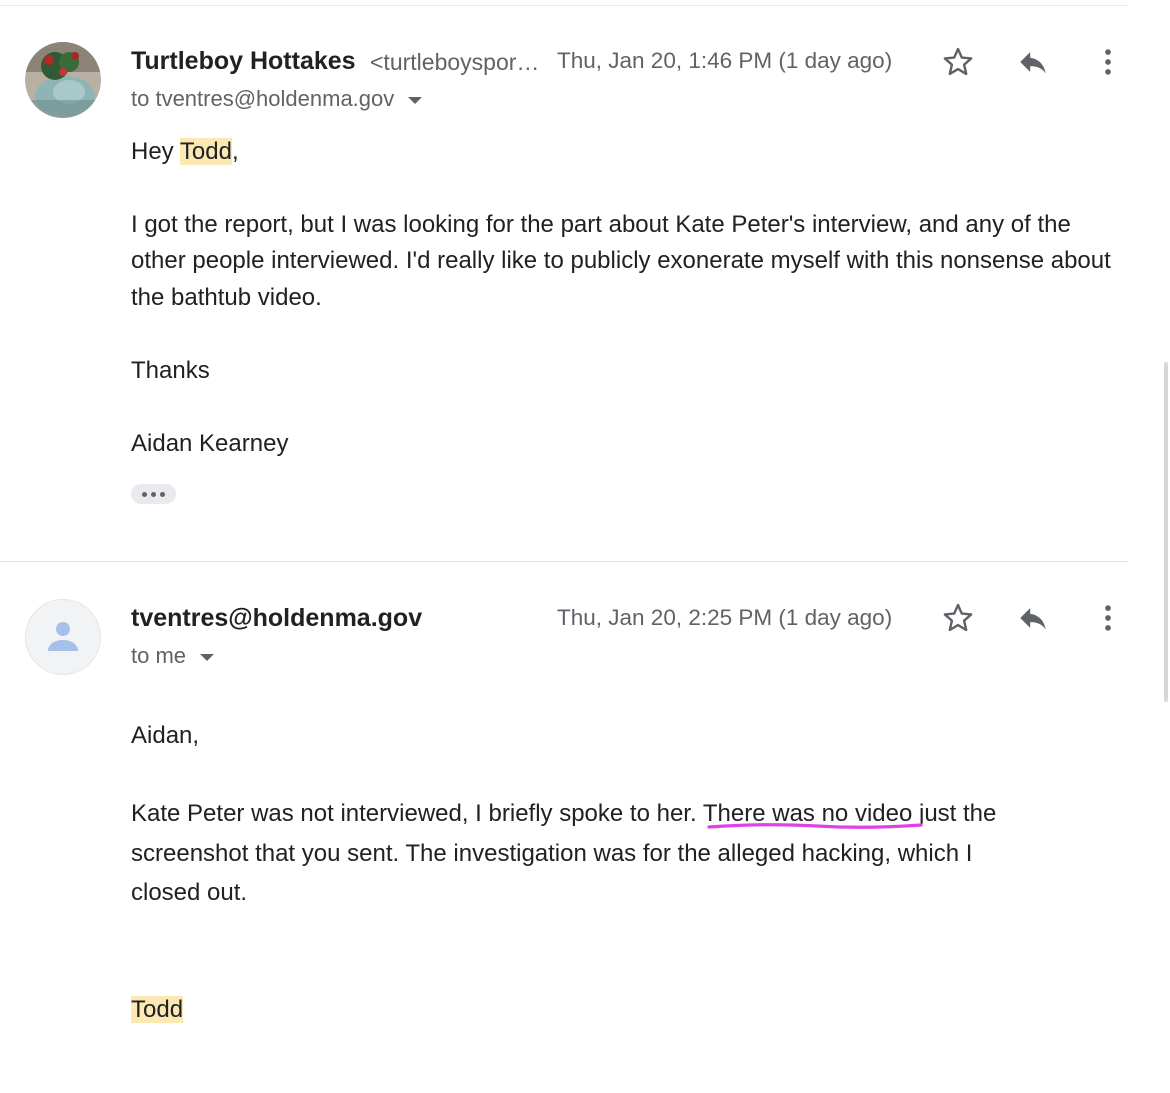 Image resolution: width=1170 pixels, height=1093 pixels. What do you see at coordinates (725, 60) in the screenshot?
I see `message-date: Thu, Jan 20, 1:46 PM (1 day ago)` at bounding box center [725, 60].